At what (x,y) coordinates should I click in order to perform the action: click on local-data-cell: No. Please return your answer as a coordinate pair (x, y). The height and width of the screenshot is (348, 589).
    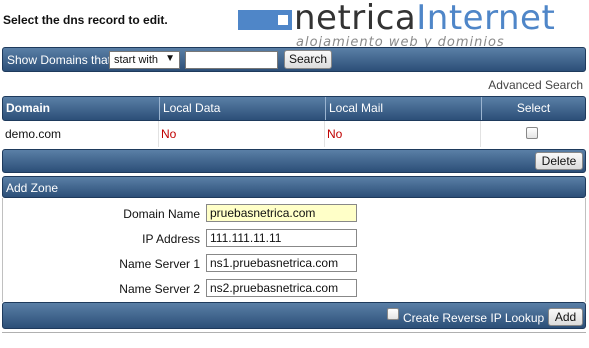
    Looking at the image, I should click on (169, 134).